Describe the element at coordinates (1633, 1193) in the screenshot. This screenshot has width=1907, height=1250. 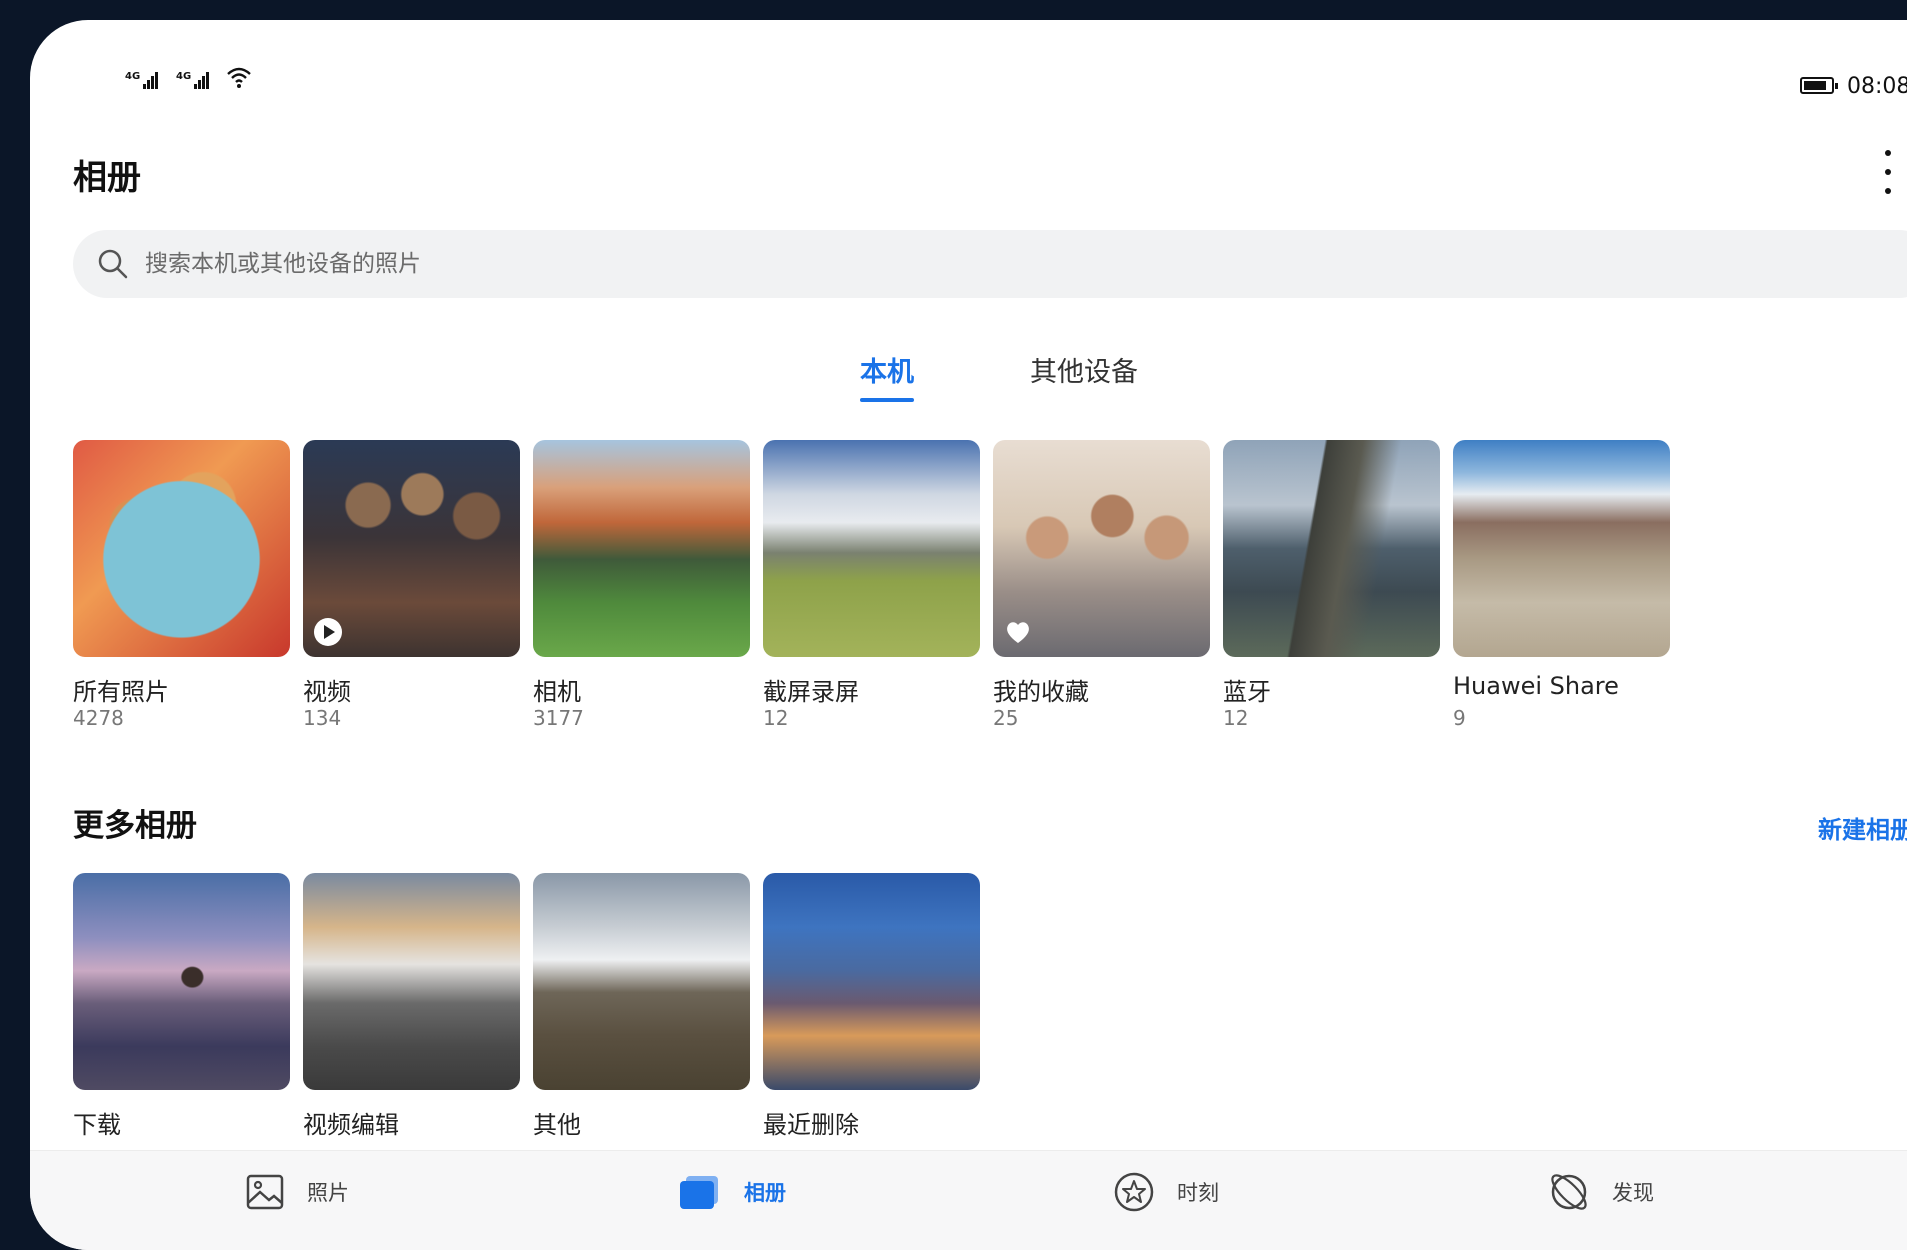
I see `nav-discover-label: 发现` at that location.